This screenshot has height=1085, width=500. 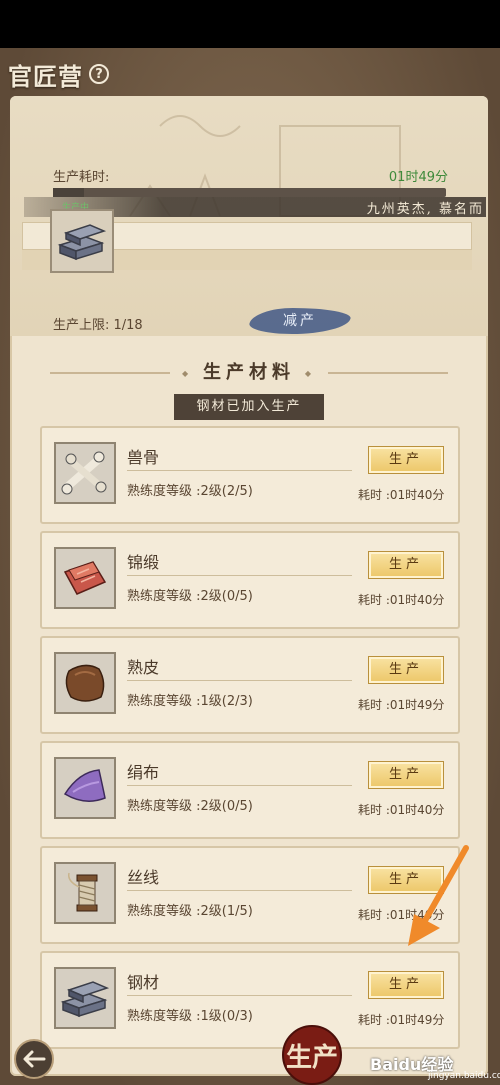 I want to click on section-header: 生产材料, so click(x=249, y=373).